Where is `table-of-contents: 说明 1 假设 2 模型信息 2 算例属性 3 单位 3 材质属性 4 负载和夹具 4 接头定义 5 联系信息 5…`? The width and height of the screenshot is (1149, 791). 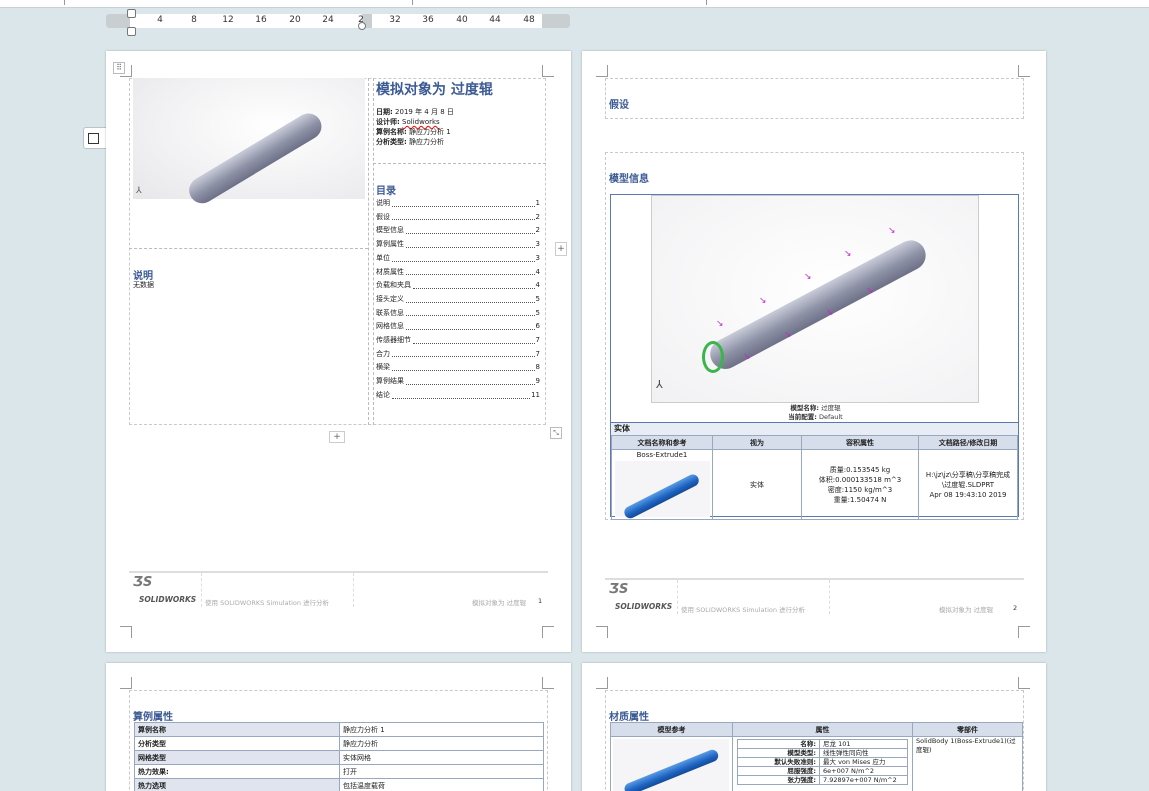 table-of-contents: 说明 1 假设 2 模型信息 2 算例属性 3 单位 3 材质属性 4 负载和夹具 4 接头定义 5 联系信息 5… is located at coordinates (458, 300).